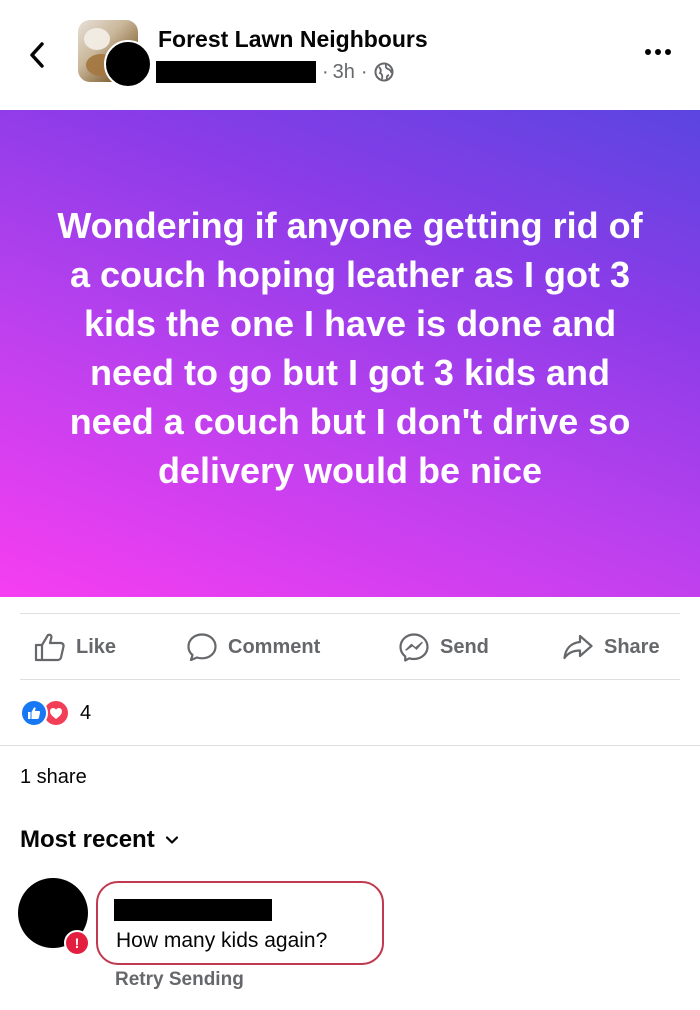  Describe the element at coordinates (49, 647) in the screenshot. I see `thumbs-up-icon` at that location.